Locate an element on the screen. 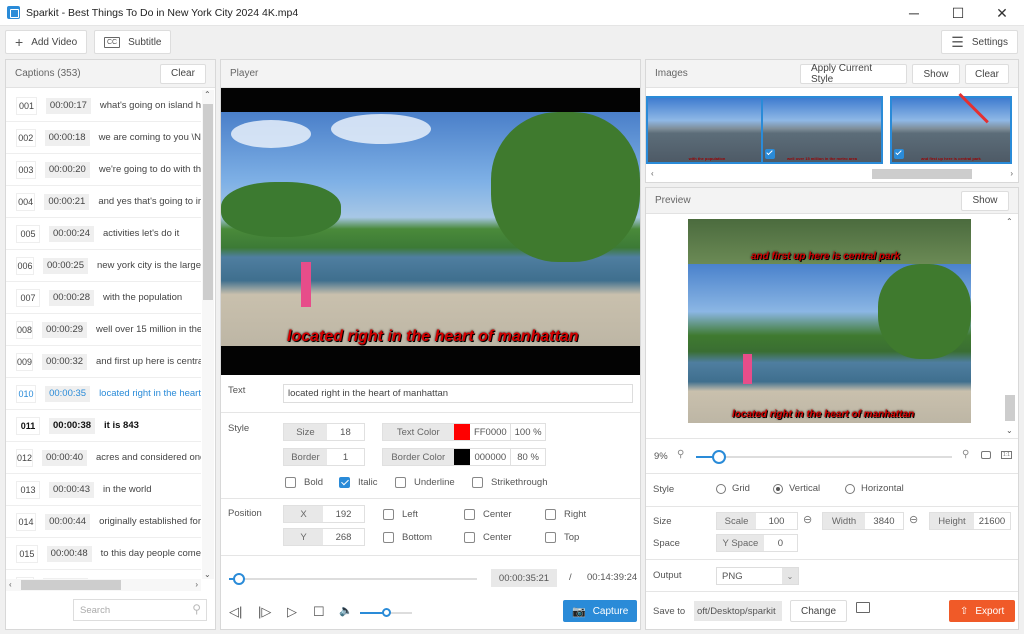  zoom-out-icon: ⚲ is located at coordinates (680, 454).